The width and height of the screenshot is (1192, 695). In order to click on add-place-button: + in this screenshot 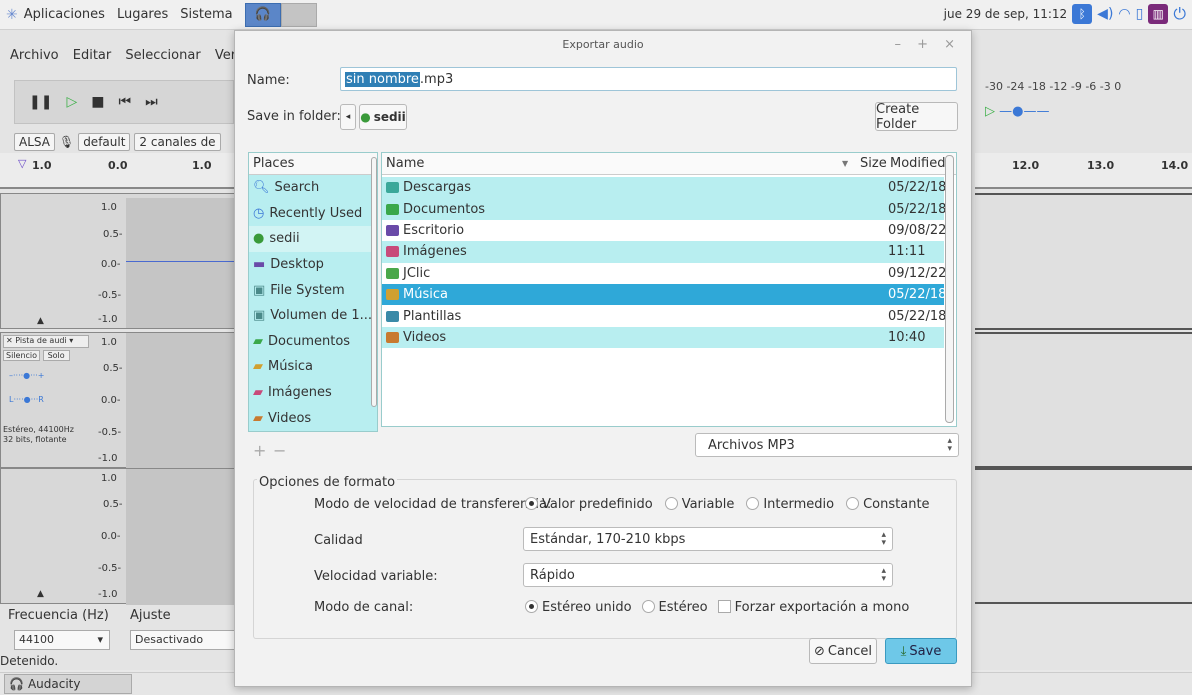, I will do `click(259, 450)`.